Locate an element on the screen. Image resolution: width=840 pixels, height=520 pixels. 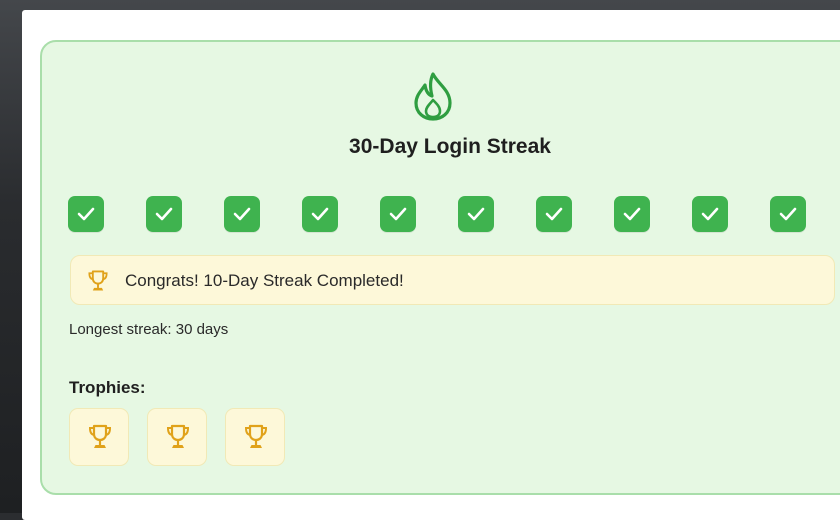
streak-title: 30-Day Login Streak is located at coordinates (450, 146).